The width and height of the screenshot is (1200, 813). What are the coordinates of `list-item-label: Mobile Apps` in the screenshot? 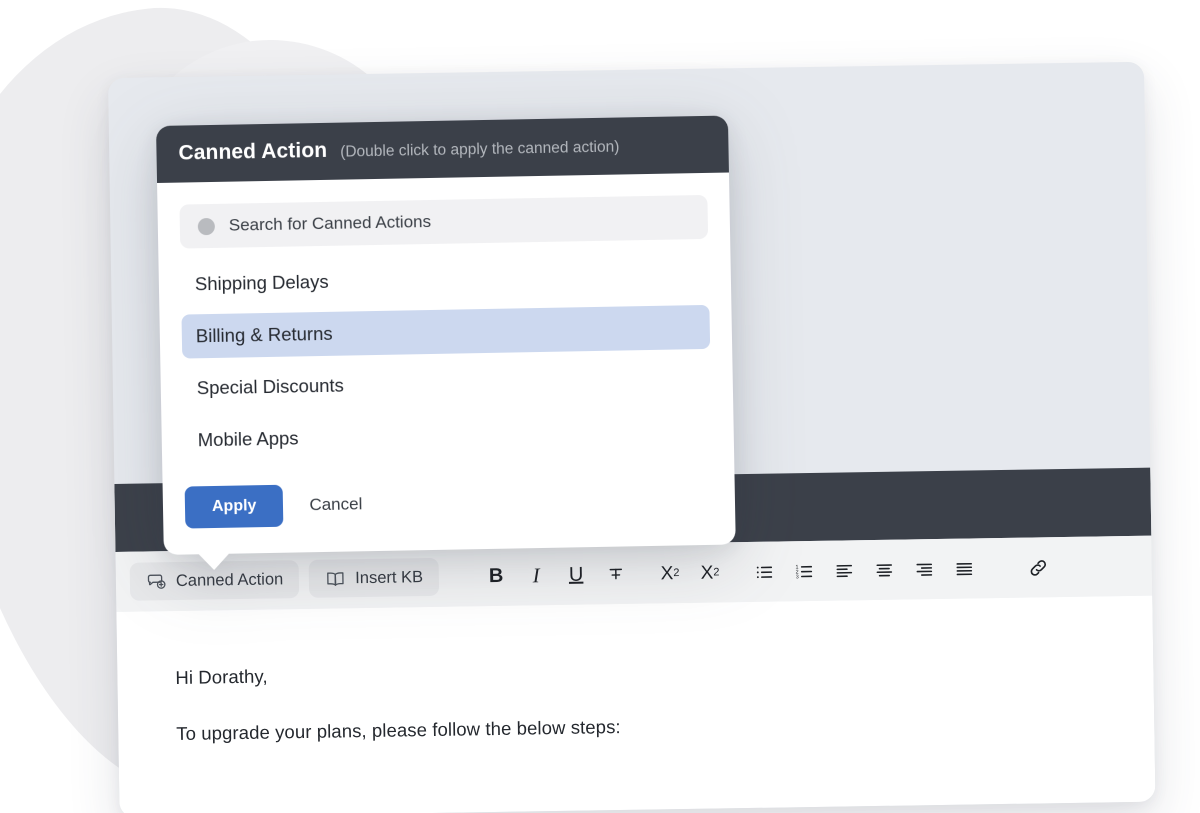 It's located at (248, 439).